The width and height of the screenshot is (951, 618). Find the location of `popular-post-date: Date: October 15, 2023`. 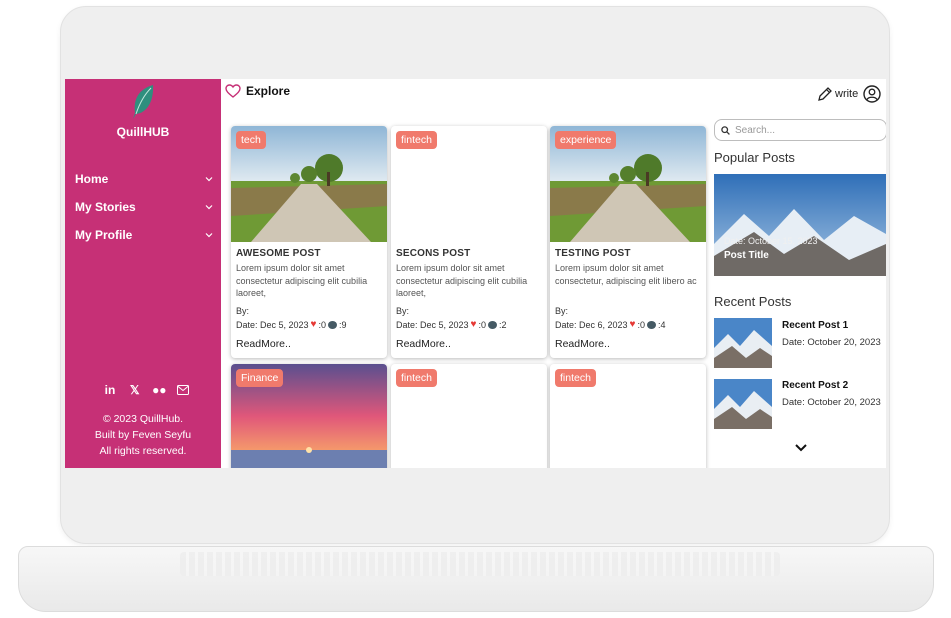

popular-post-date: Date: October 15, 2023 is located at coordinates (771, 241).